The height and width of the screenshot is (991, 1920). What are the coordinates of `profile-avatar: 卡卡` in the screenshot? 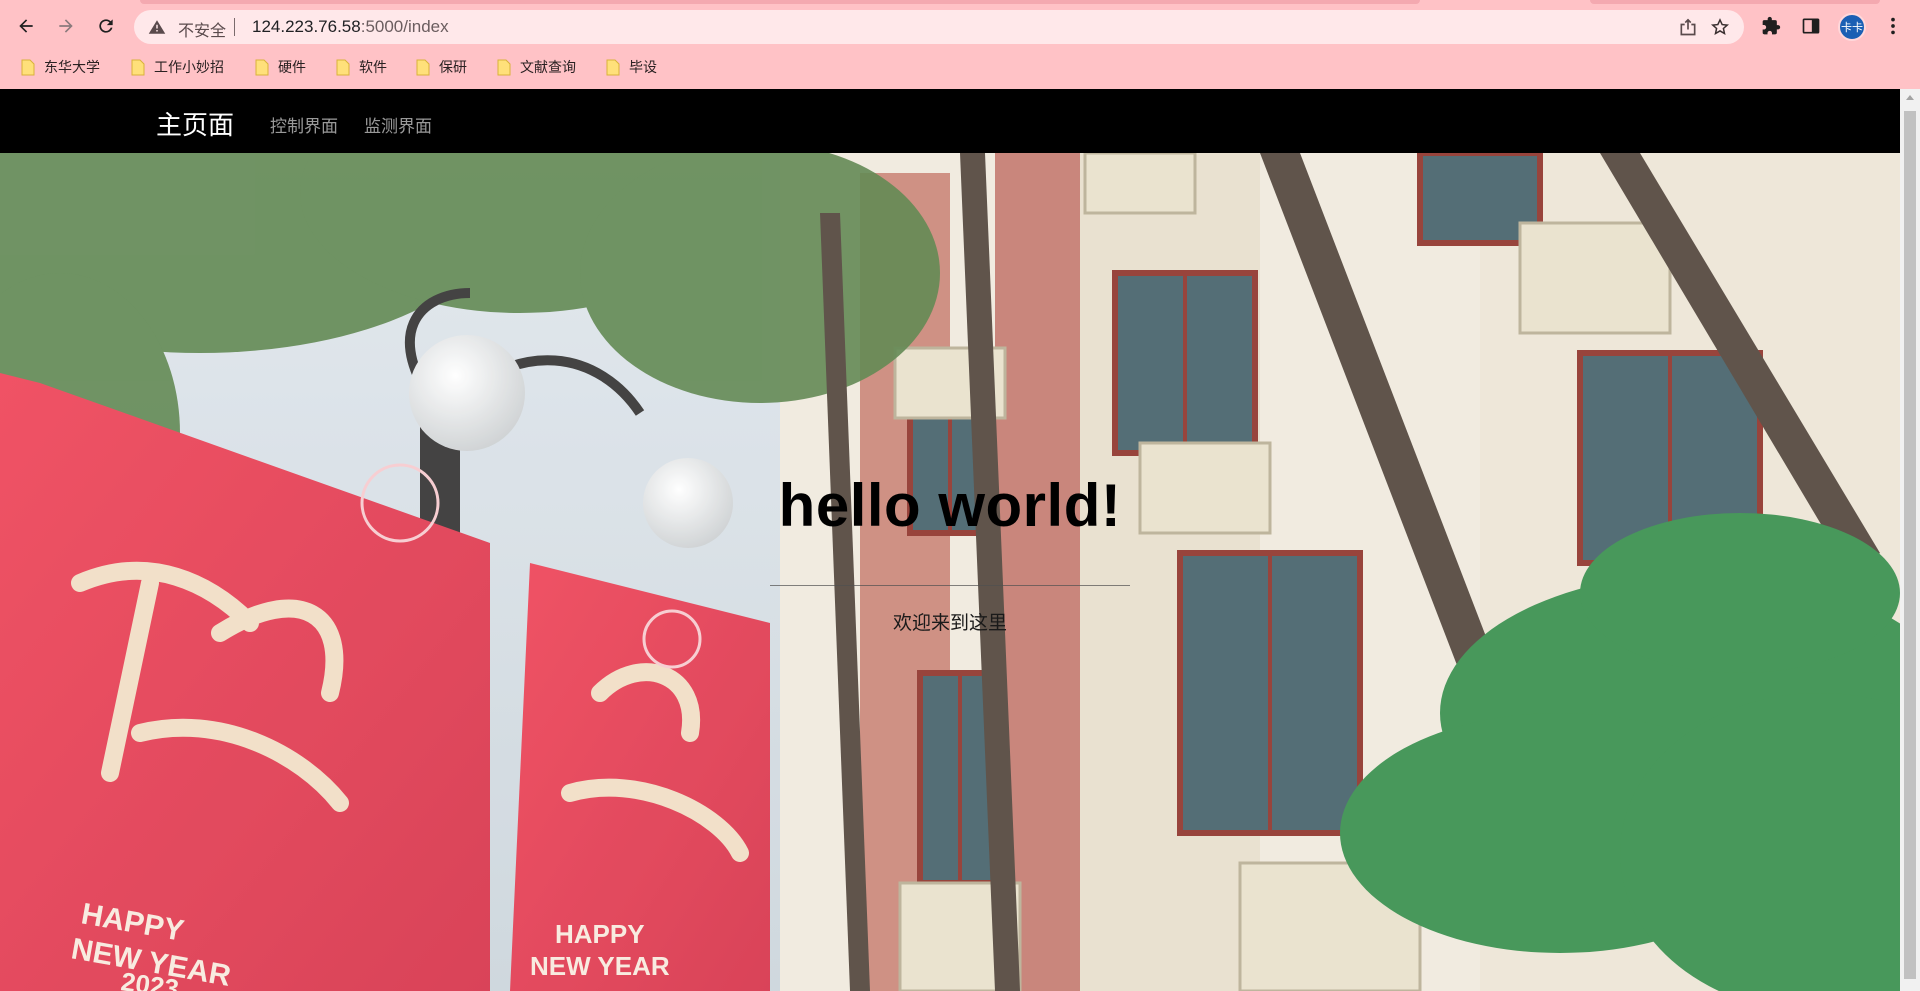 It's located at (1852, 27).